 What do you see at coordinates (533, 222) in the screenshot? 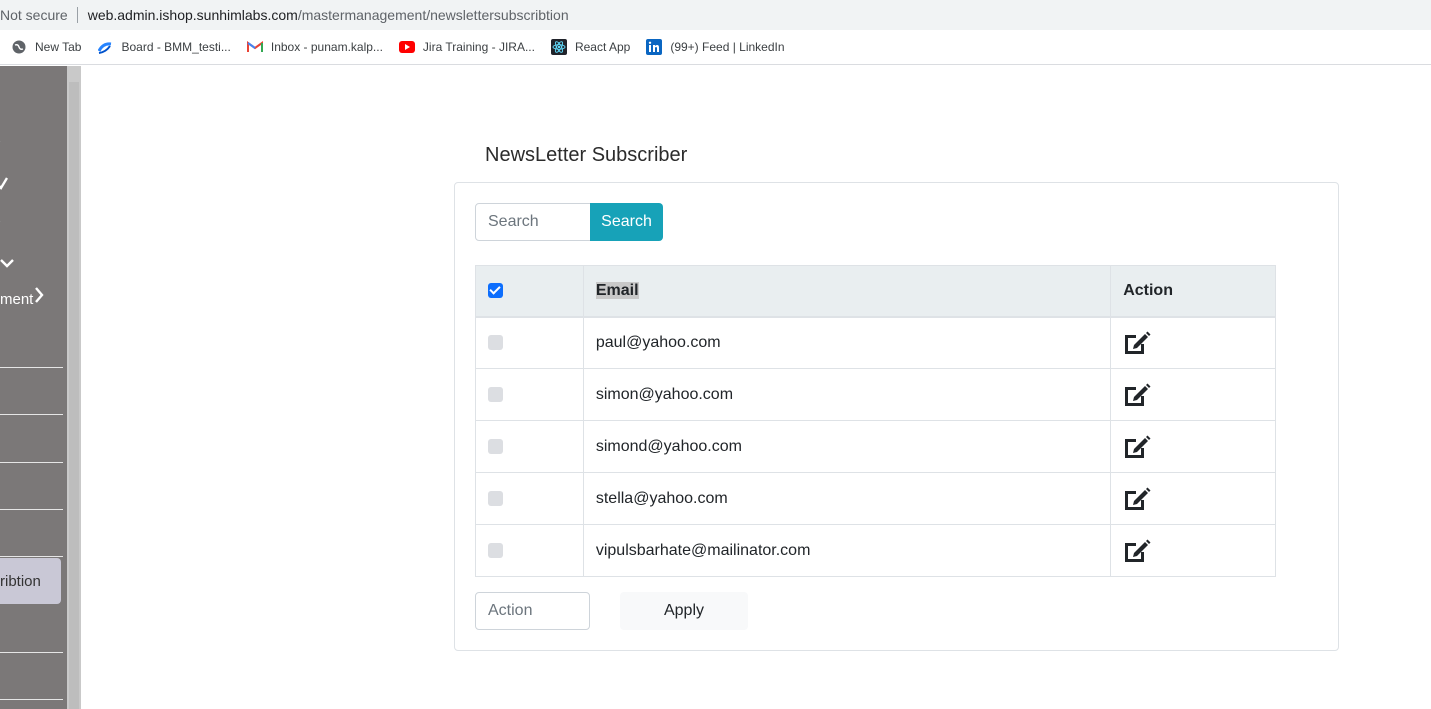
I see `search-input` at bounding box center [533, 222].